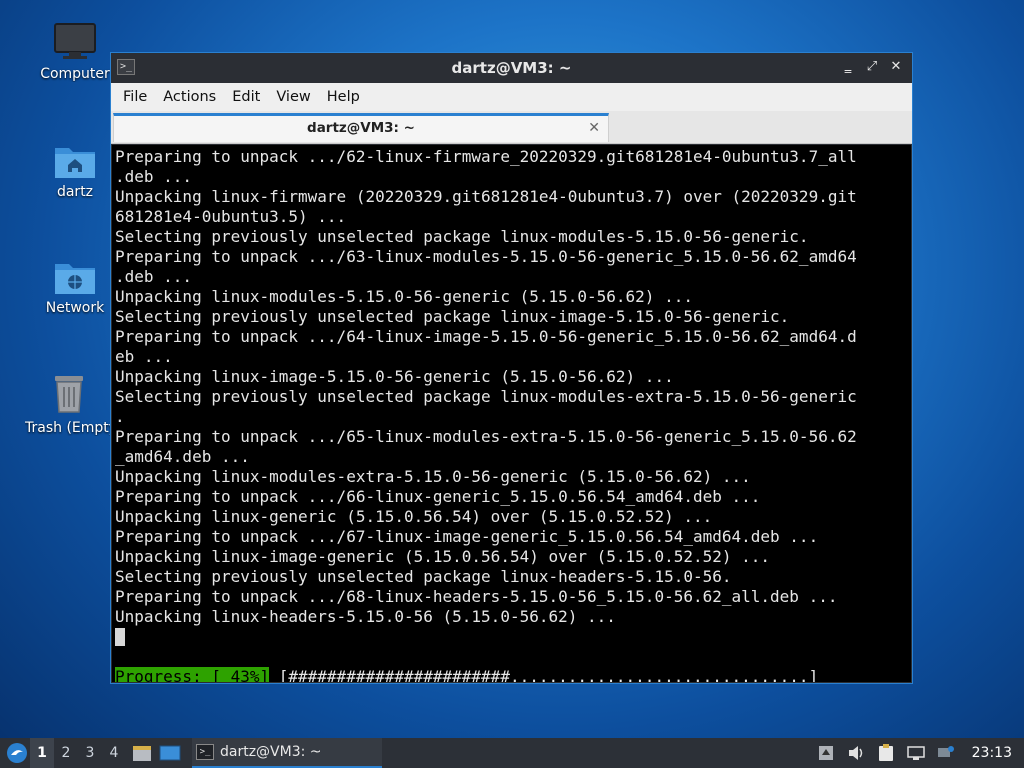 The image size is (1024, 768). What do you see at coordinates (293, 97) in the screenshot?
I see `menu-view: View` at bounding box center [293, 97].